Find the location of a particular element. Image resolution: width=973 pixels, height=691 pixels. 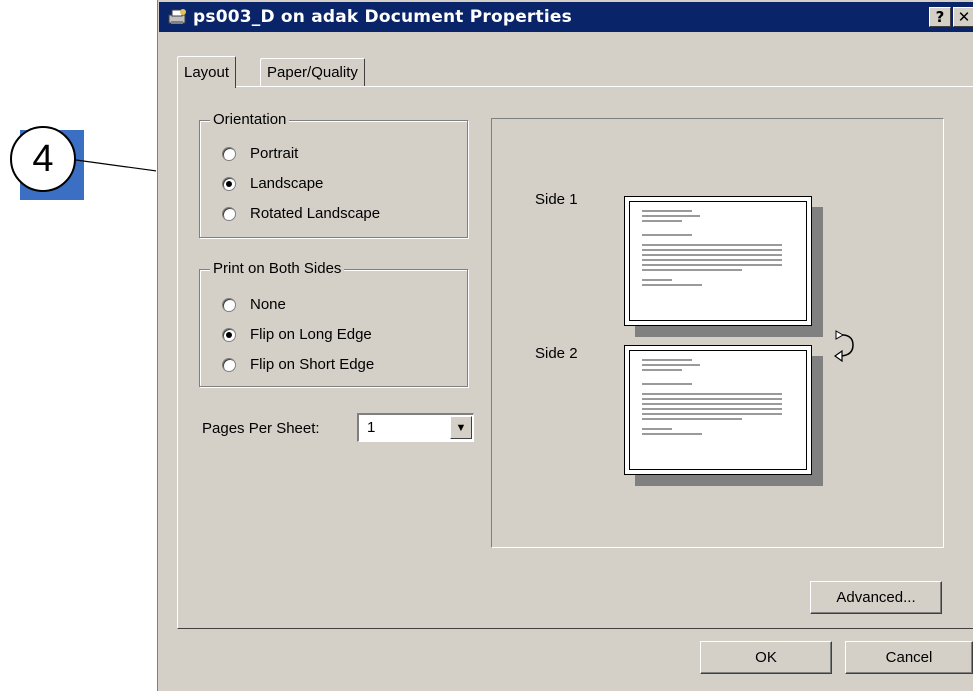

window-title: ps003_D on adak Document Properties is located at coordinates (382, 17).